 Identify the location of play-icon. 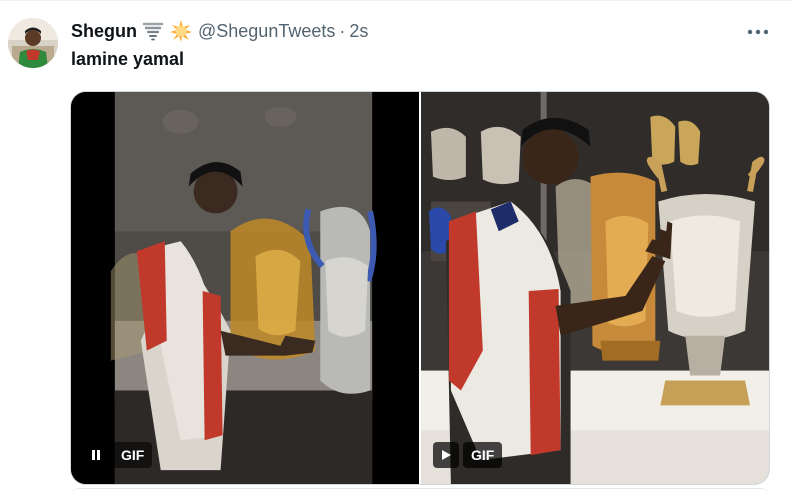
(446, 455).